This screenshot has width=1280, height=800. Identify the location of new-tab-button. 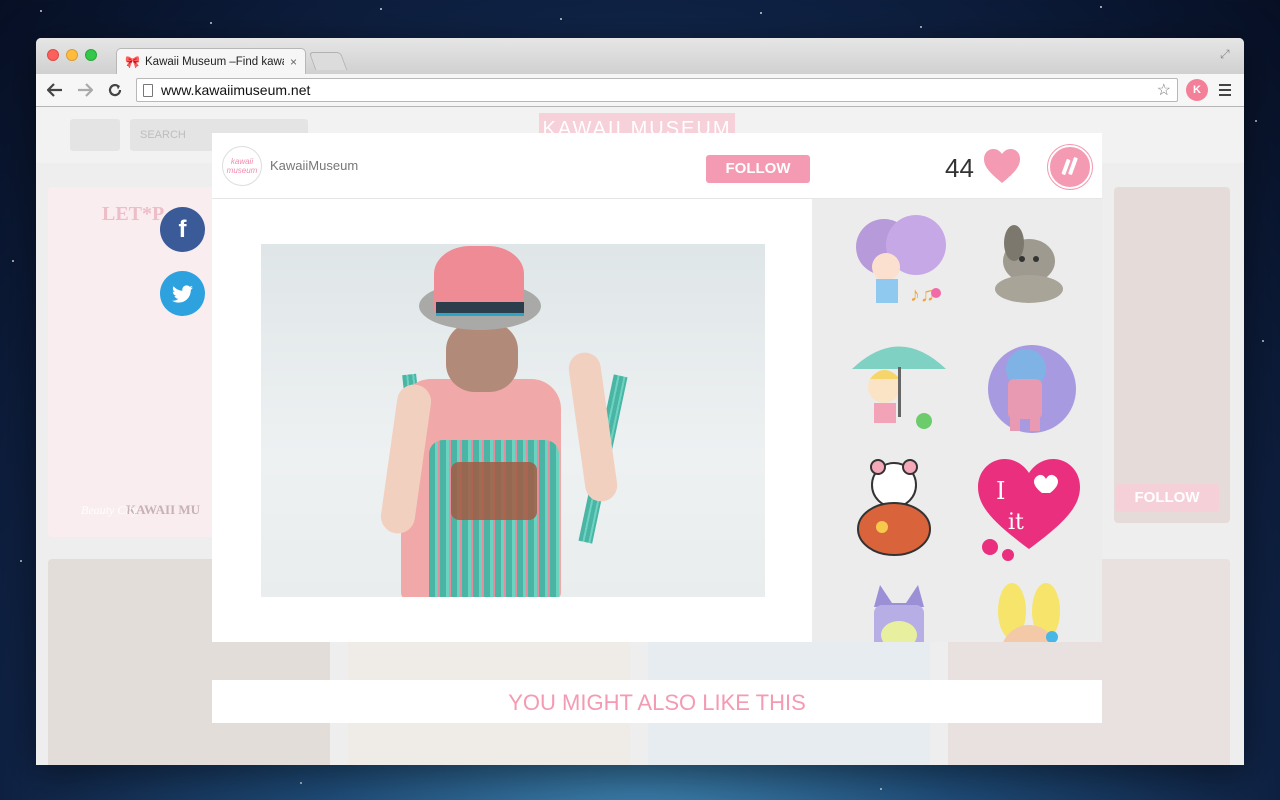
(328, 61).